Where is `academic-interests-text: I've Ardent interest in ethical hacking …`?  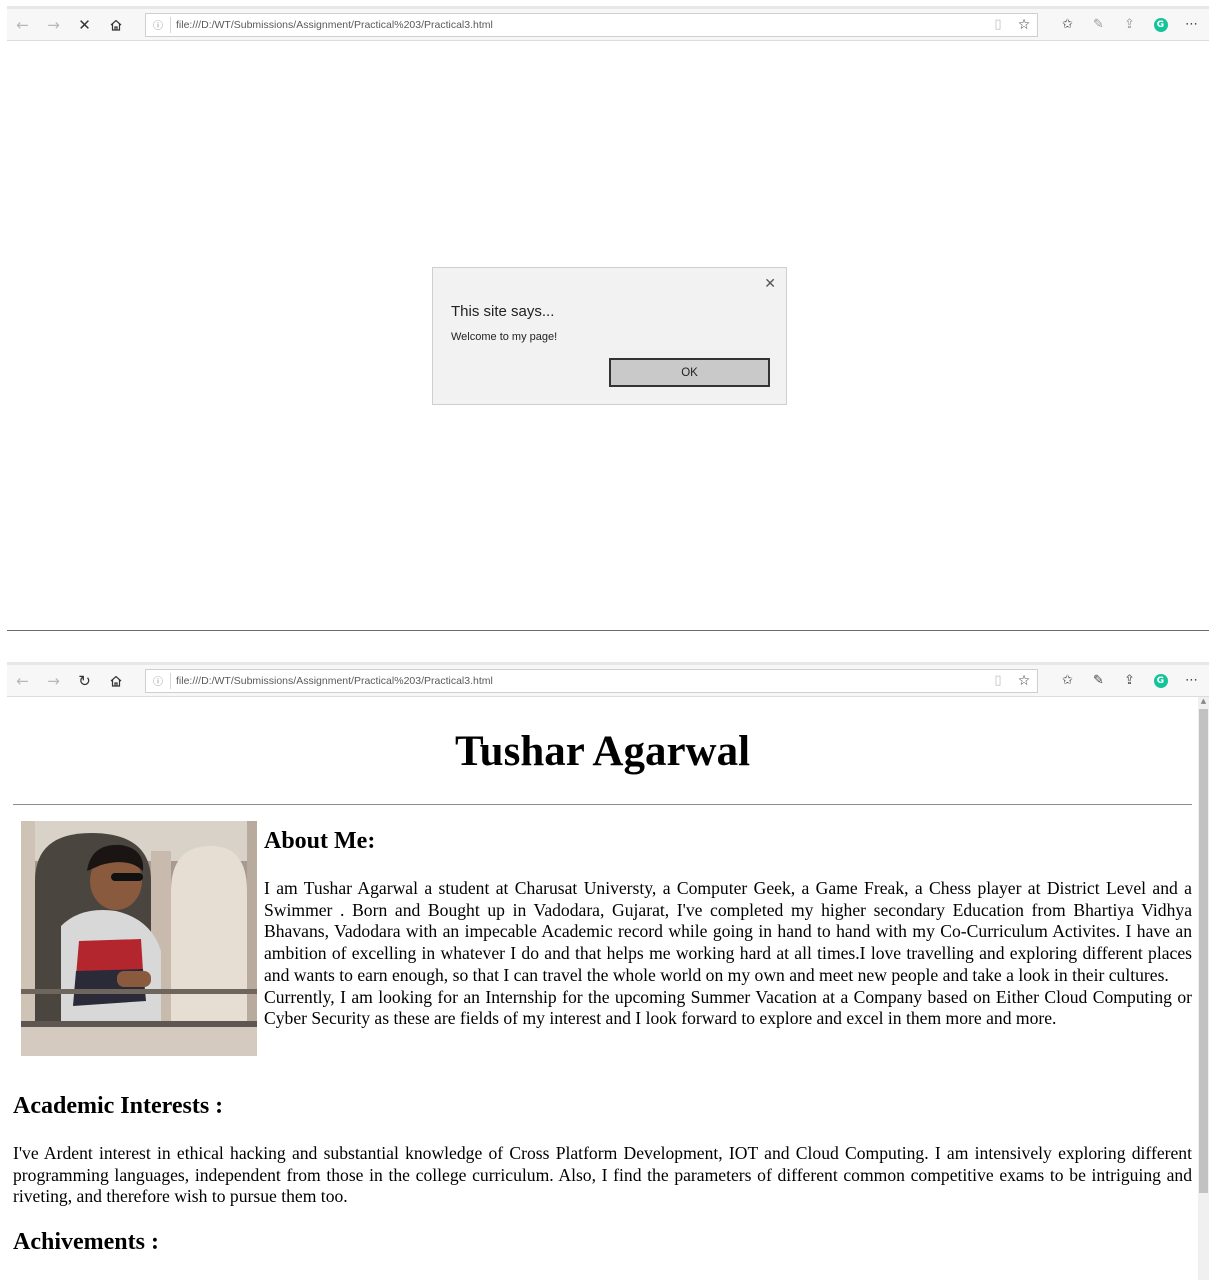
academic-interests-text: I've Ardent interest in ethical hacking … is located at coordinates (602, 1175).